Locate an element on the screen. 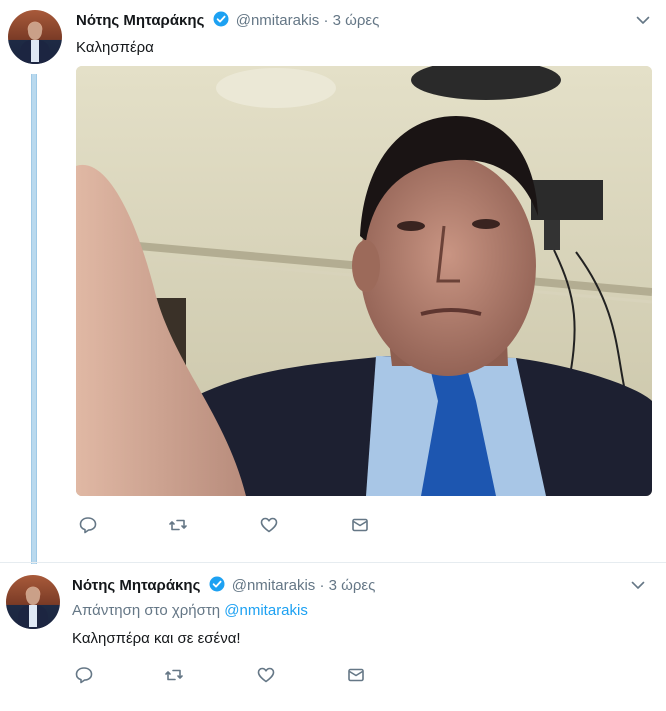 The image size is (666, 711). reply-context: Απάντηση στο χρήστη @nmitarakis is located at coordinates (190, 610).